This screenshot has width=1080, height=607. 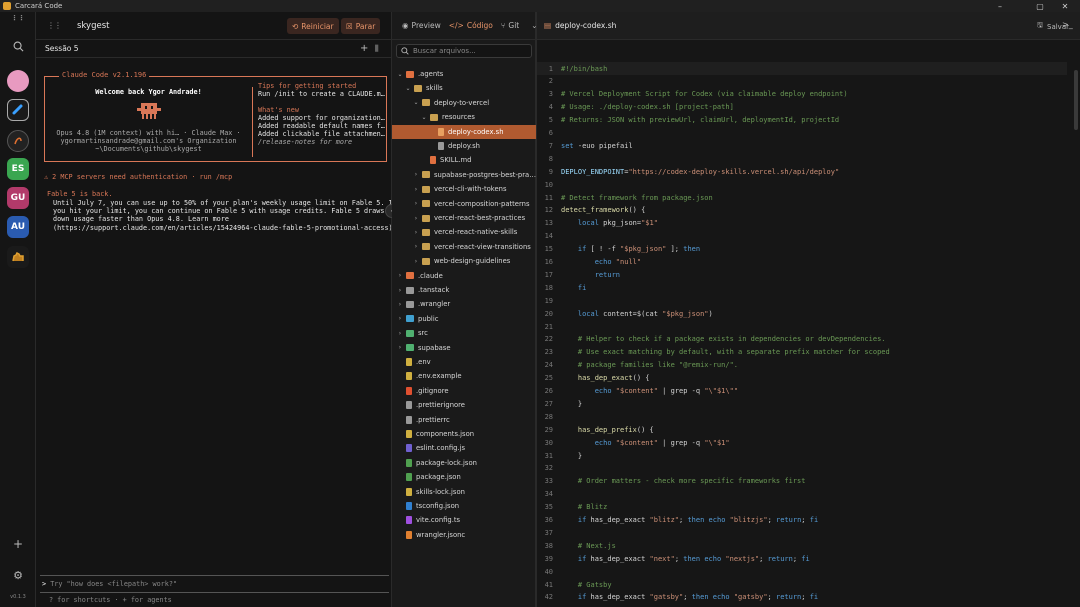 What do you see at coordinates (464, 376) in the screenshot?
I see `tree-file: .env.example` at bounding box center [464, 376].